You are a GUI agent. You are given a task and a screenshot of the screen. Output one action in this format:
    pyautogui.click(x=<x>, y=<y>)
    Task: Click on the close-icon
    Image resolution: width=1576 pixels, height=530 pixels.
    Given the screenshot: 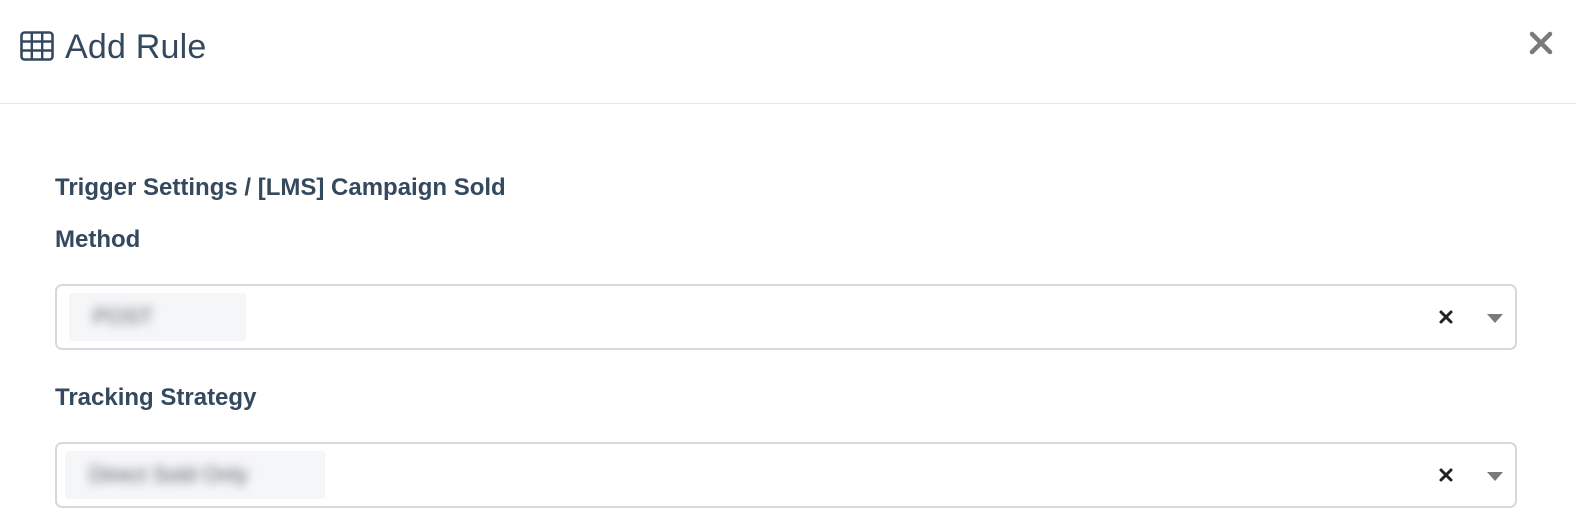 What is the action you would take?
    pyautogui.click(x=1541, y=43)
    